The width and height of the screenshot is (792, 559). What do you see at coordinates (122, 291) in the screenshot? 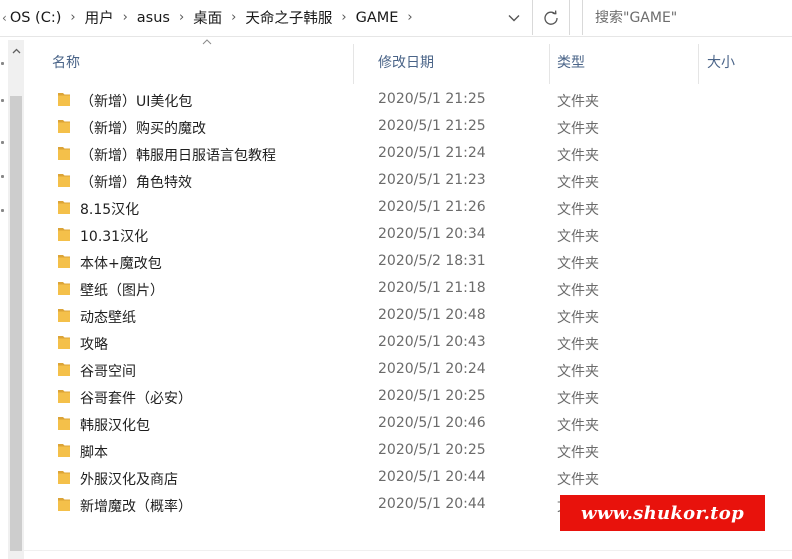
I see `file-name: 壁纸（图片）` at bounding box center [122, 291].